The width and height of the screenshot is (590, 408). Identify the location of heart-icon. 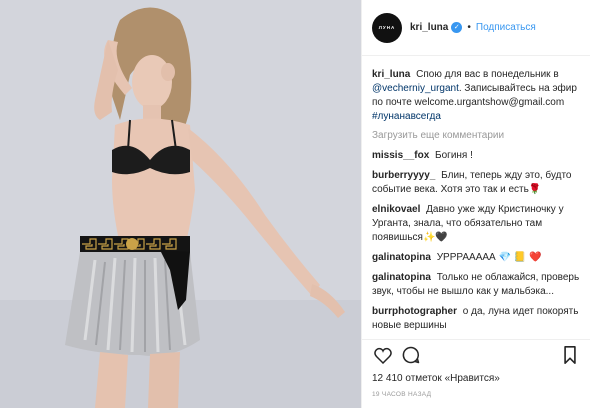
(383, 355).